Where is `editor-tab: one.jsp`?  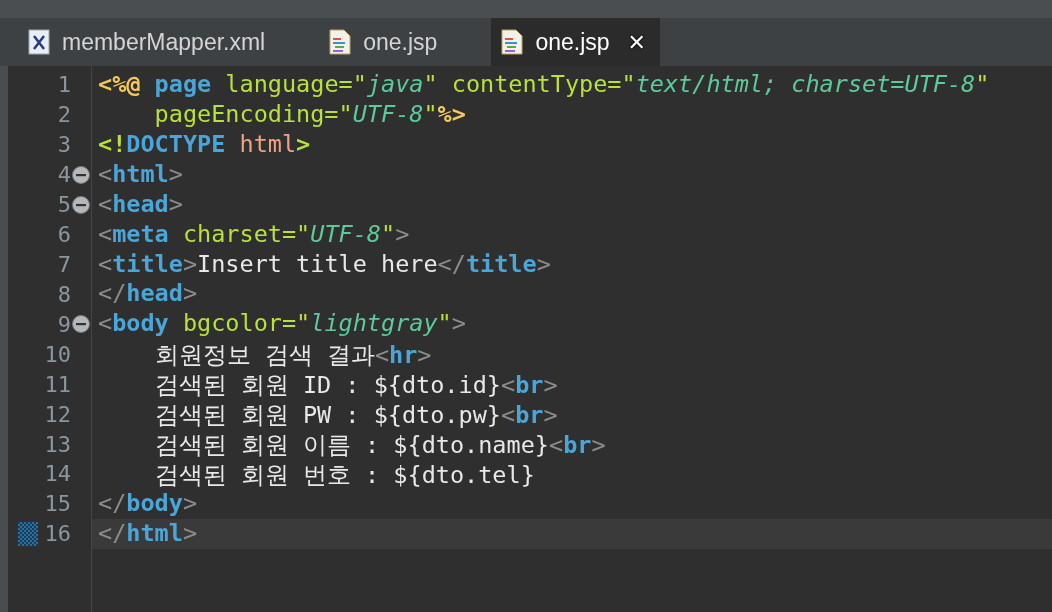 editor-tab: one.jsp is located at coordinates (385, 42).